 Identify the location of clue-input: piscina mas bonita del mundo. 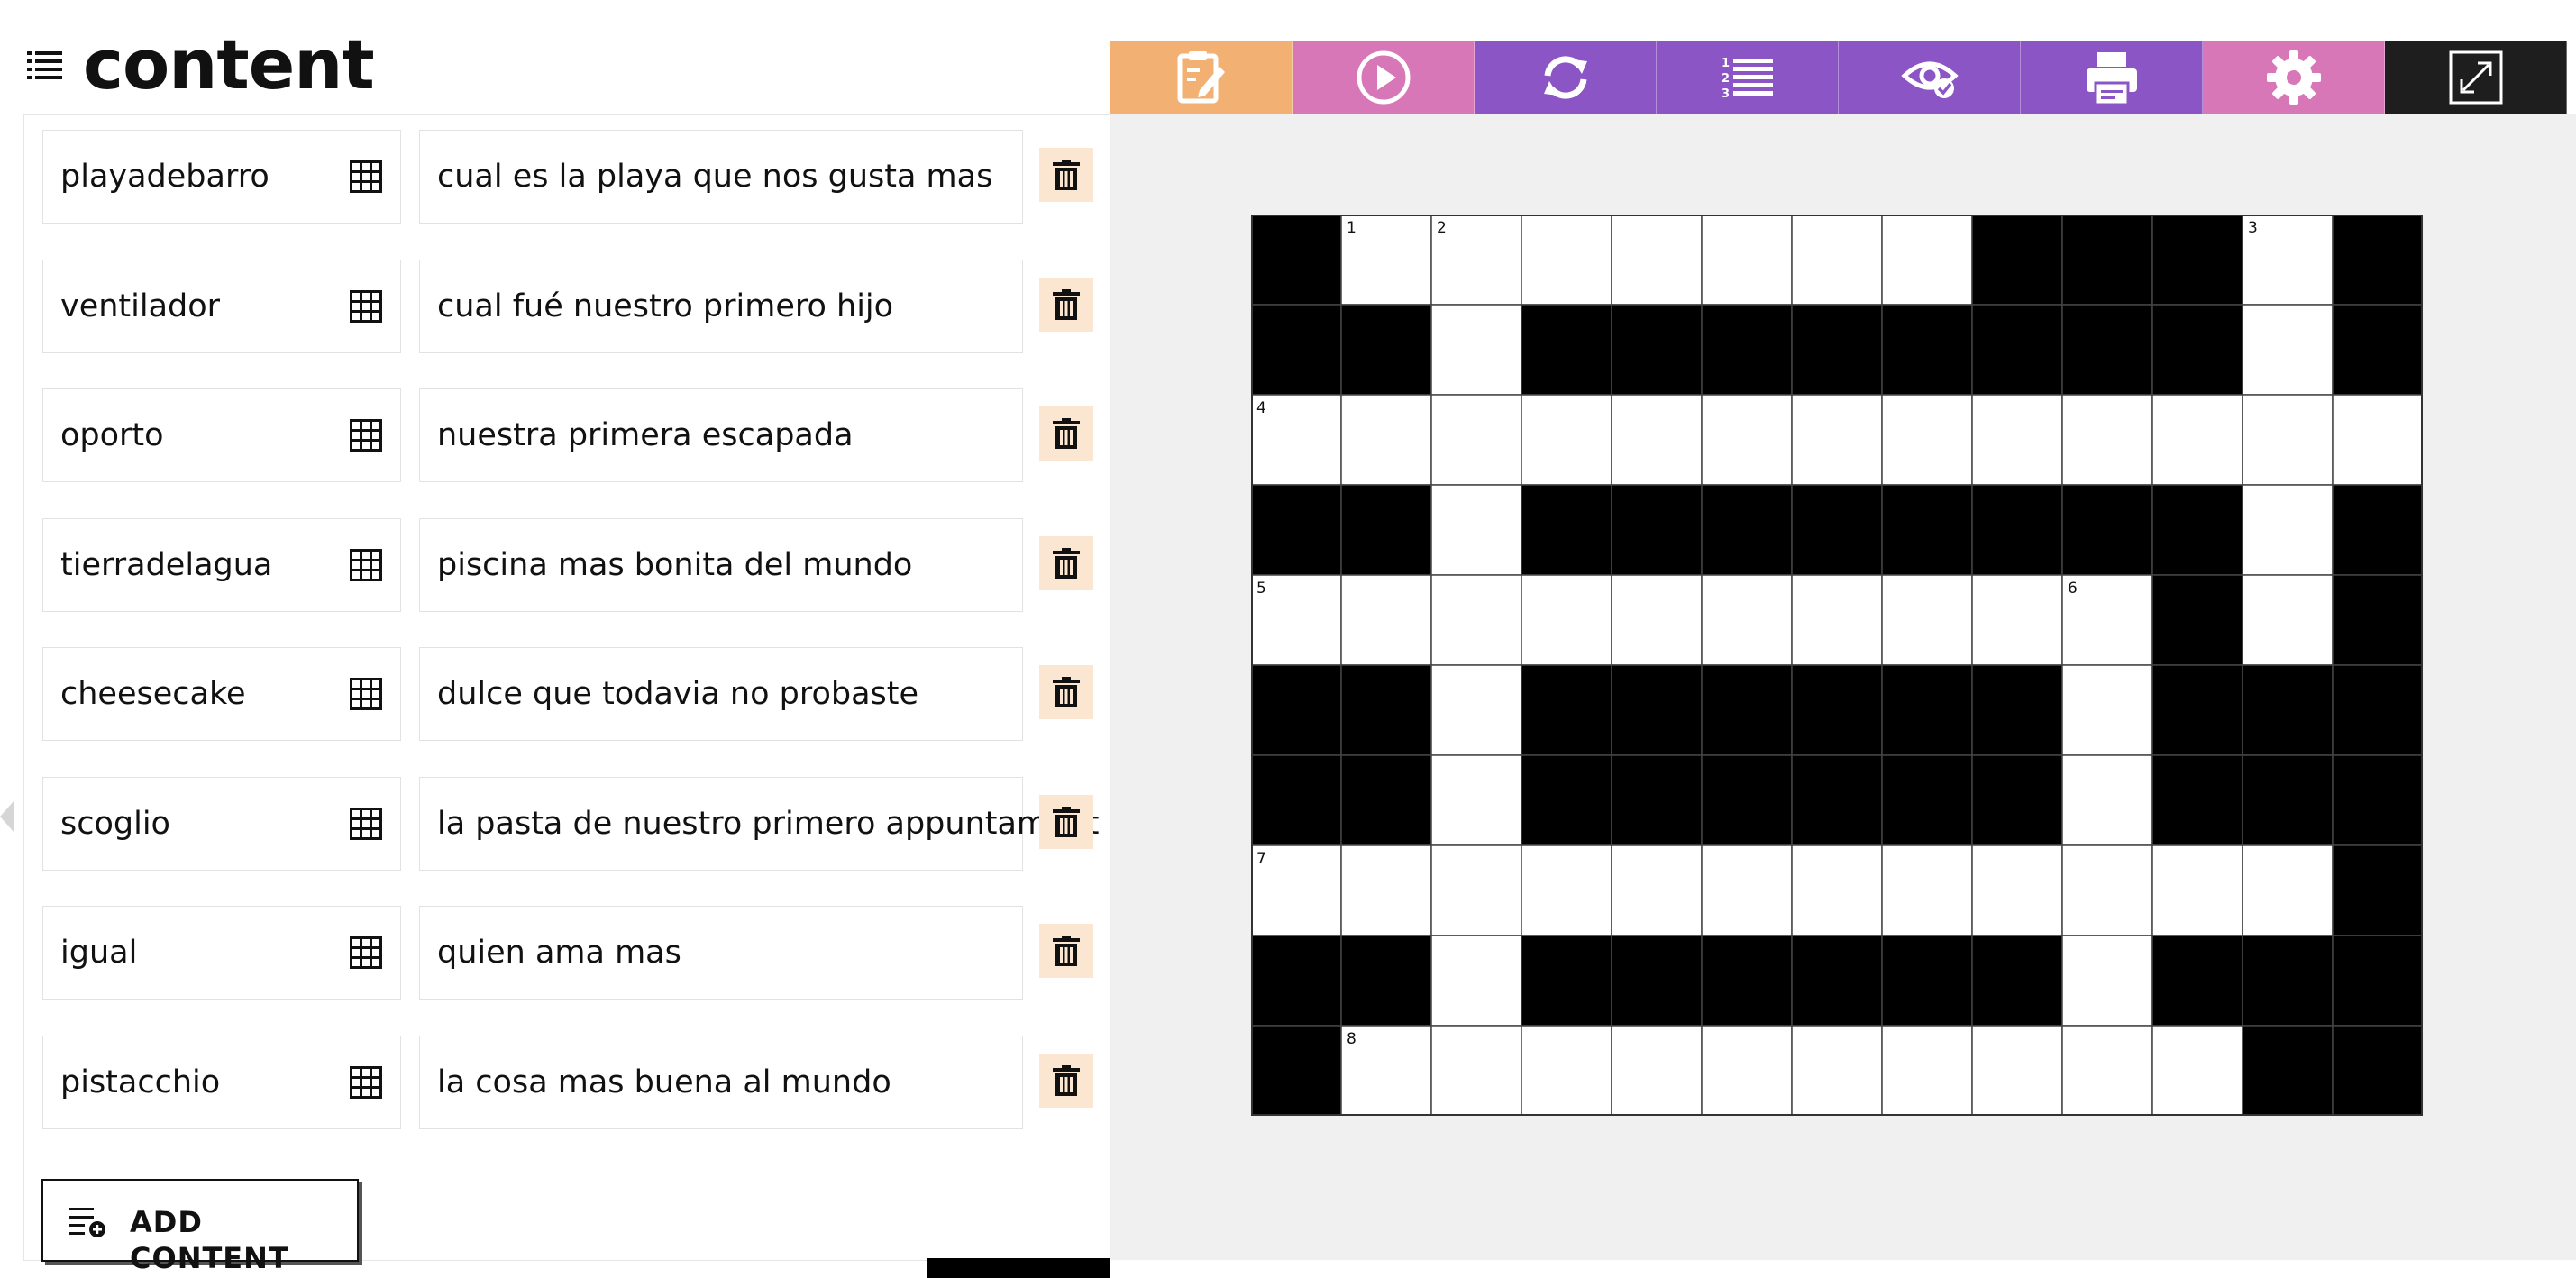
(721, 564).